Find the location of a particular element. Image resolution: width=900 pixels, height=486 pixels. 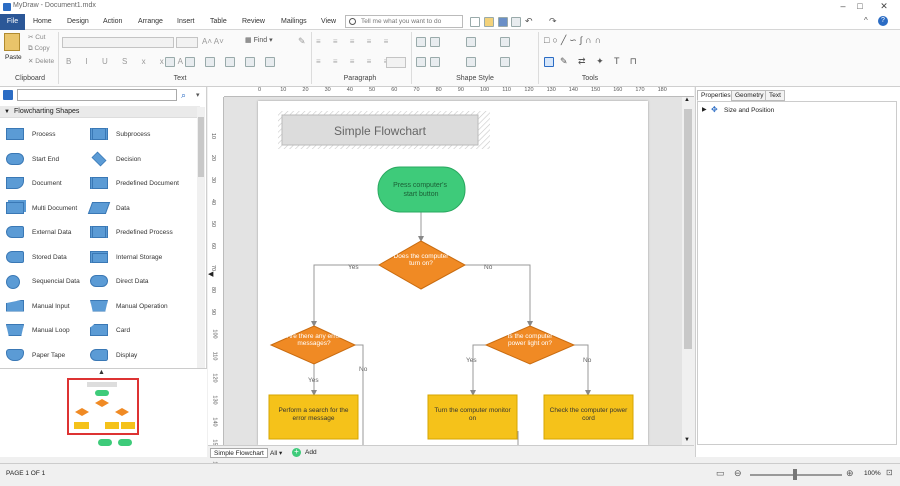

tab-text: Text is located at coordinates (775, 95).